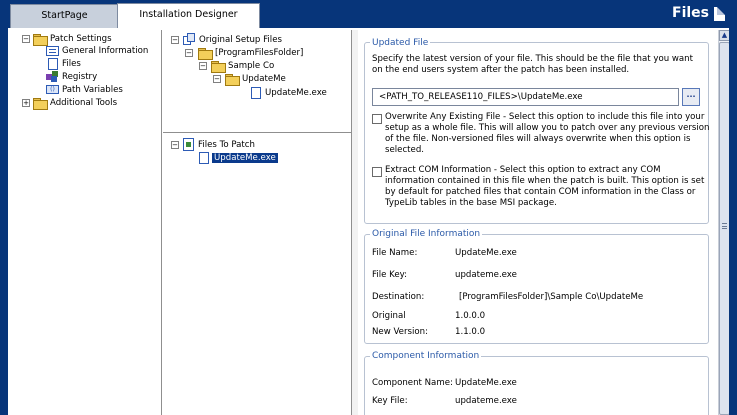 The height and width of the screenshot is (415, 737). I want to click on tree-item-files-to-patch: Files To Patch, so click(226, 145).